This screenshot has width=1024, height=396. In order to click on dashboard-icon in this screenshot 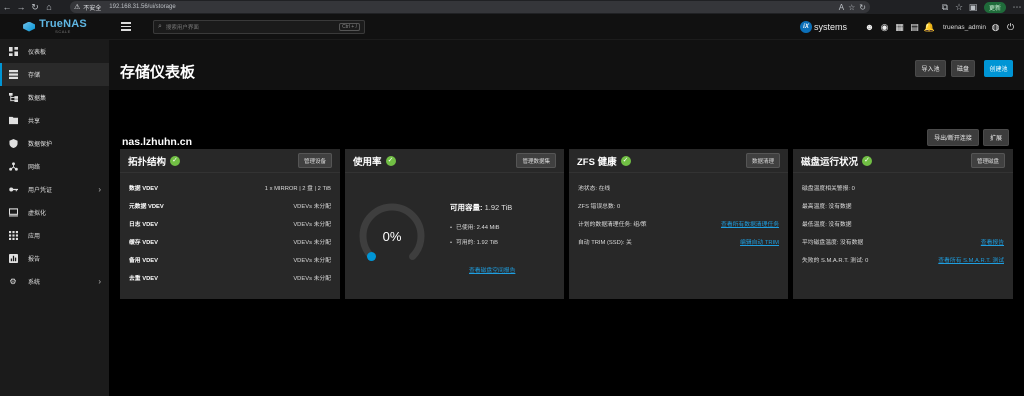, I will do `click(13, 52)`.